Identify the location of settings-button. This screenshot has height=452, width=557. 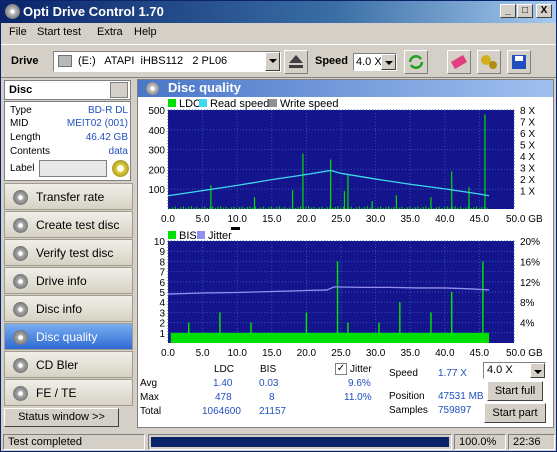
(489, 62).